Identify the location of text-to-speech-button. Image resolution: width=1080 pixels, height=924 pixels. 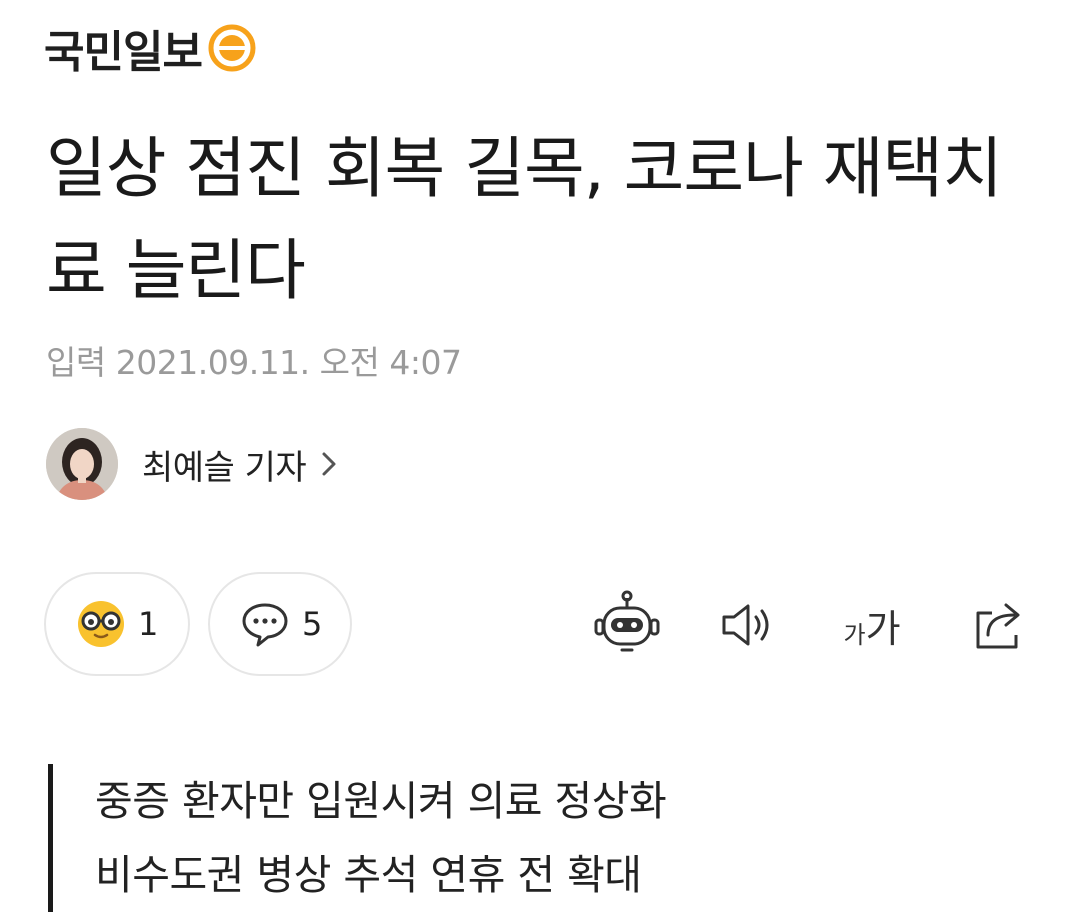
(749, 625).